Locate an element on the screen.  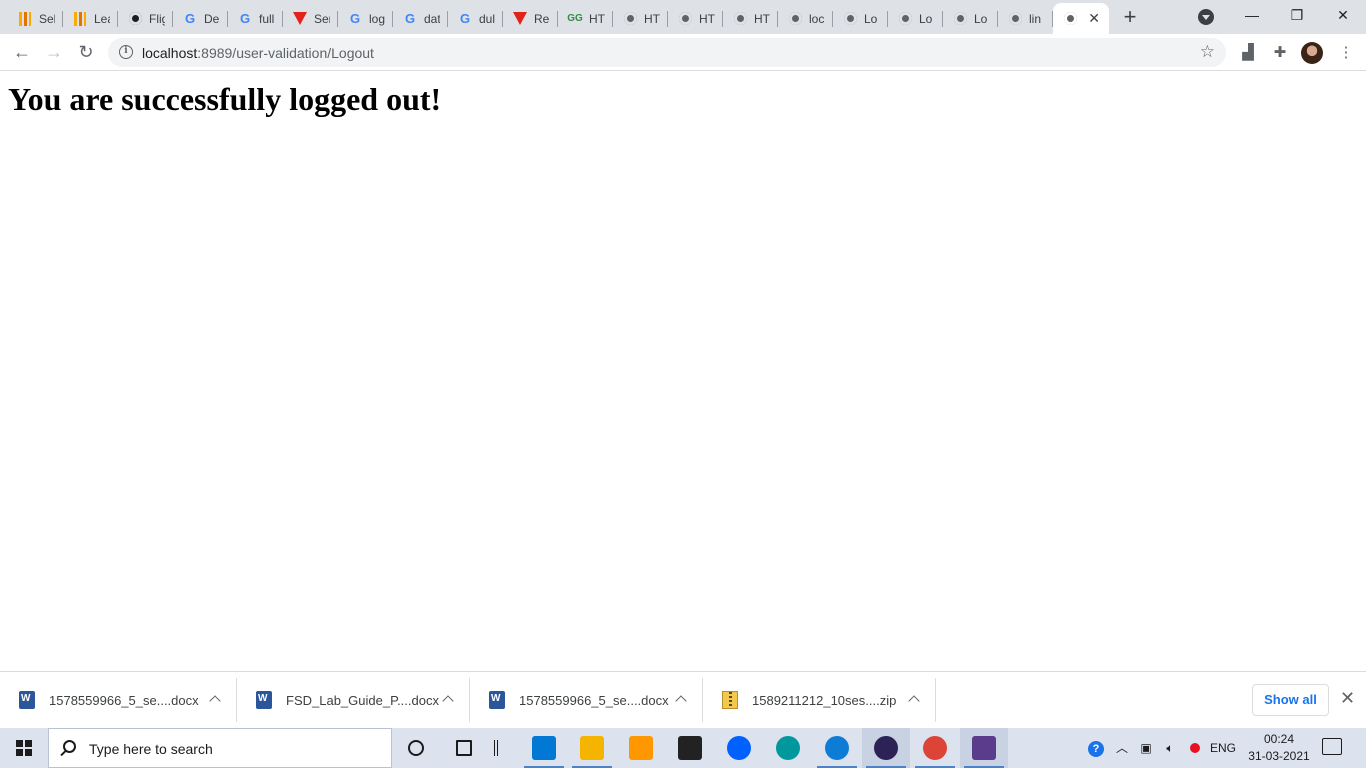
show-all-downloads-button: Show all is located at coordinates (1290, 700).